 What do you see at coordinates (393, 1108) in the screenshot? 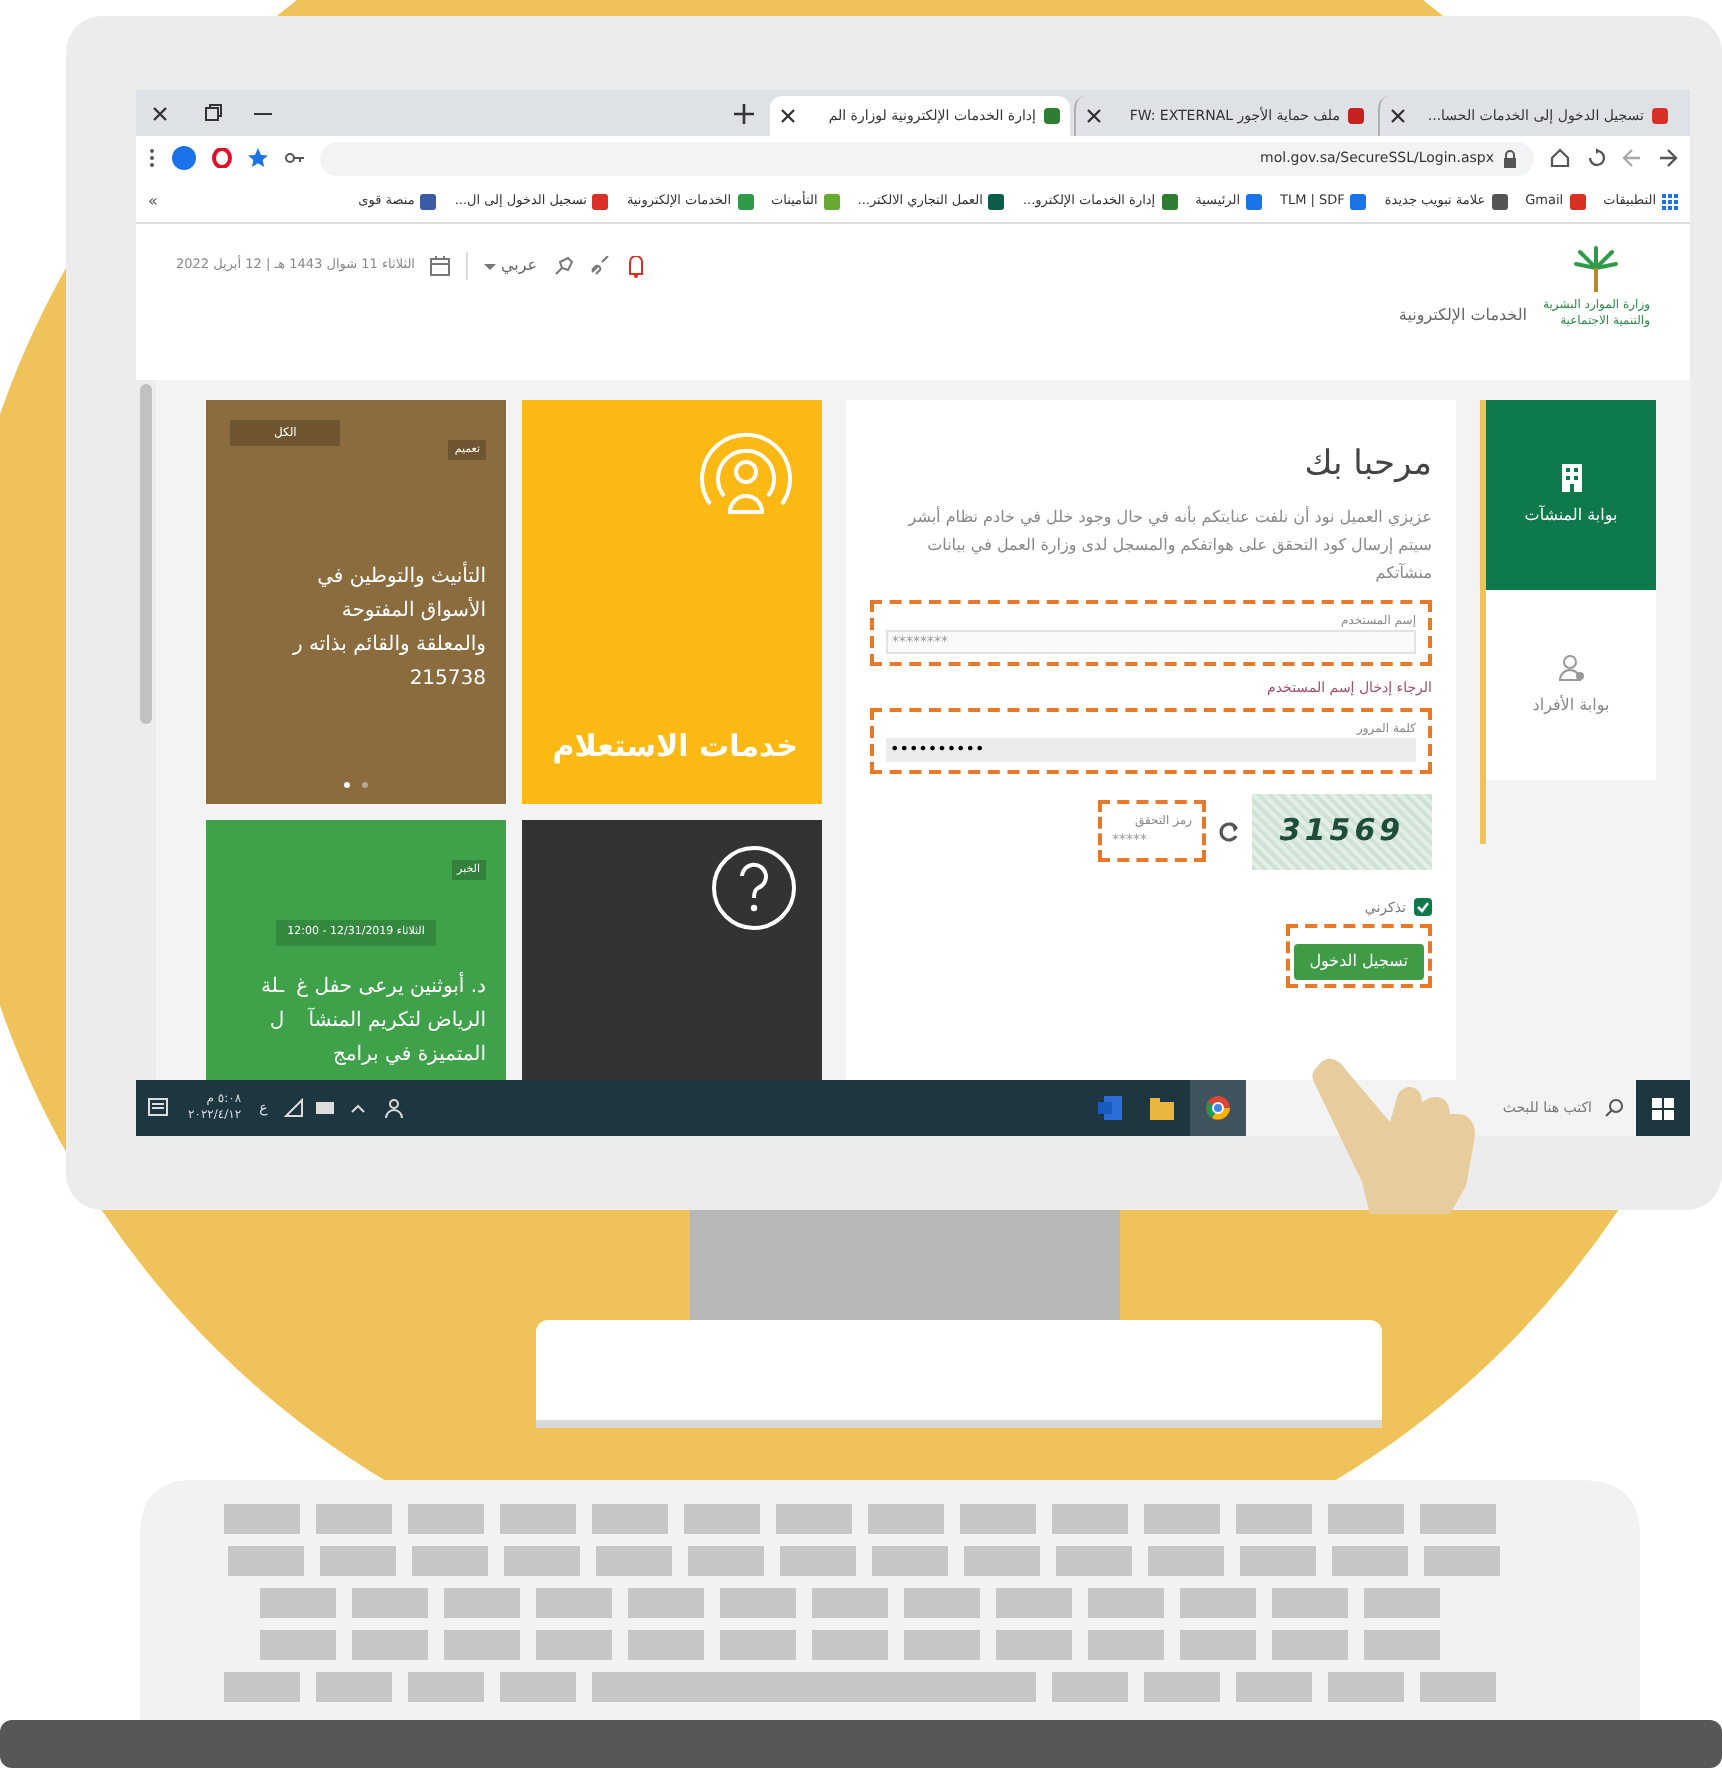
I see `people-icon` at bounding box center [393, 1108].